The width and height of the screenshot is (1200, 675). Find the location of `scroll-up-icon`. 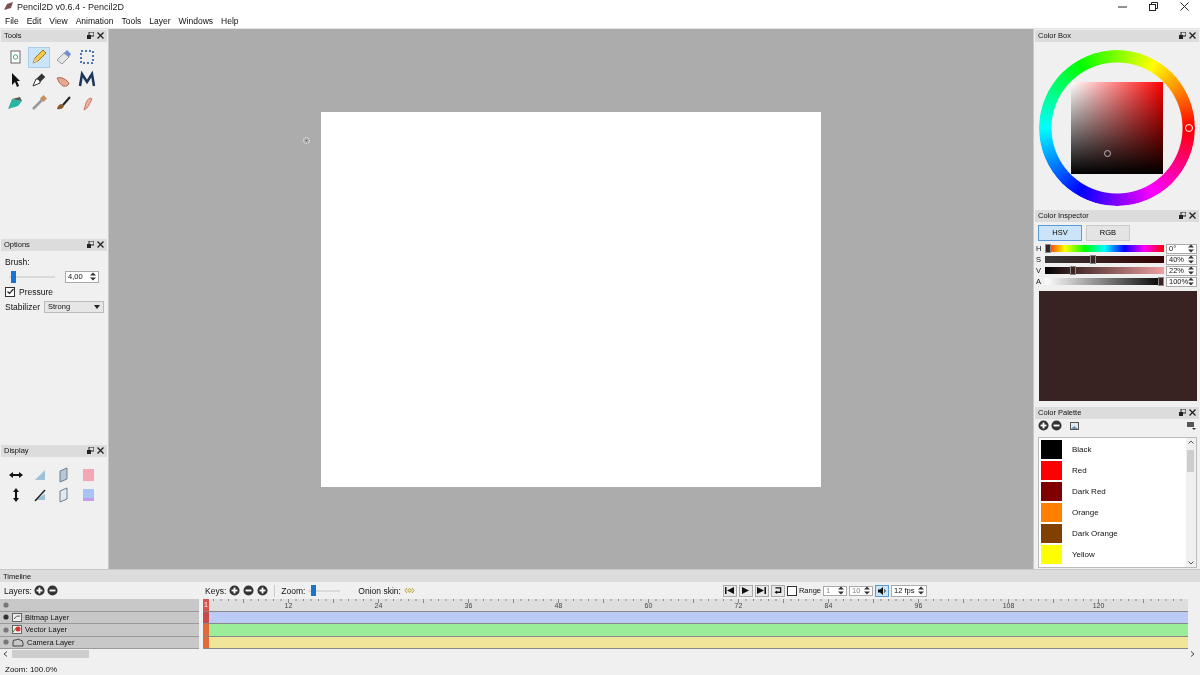

scroll-up-icon is located at coordinates (1191, 441).